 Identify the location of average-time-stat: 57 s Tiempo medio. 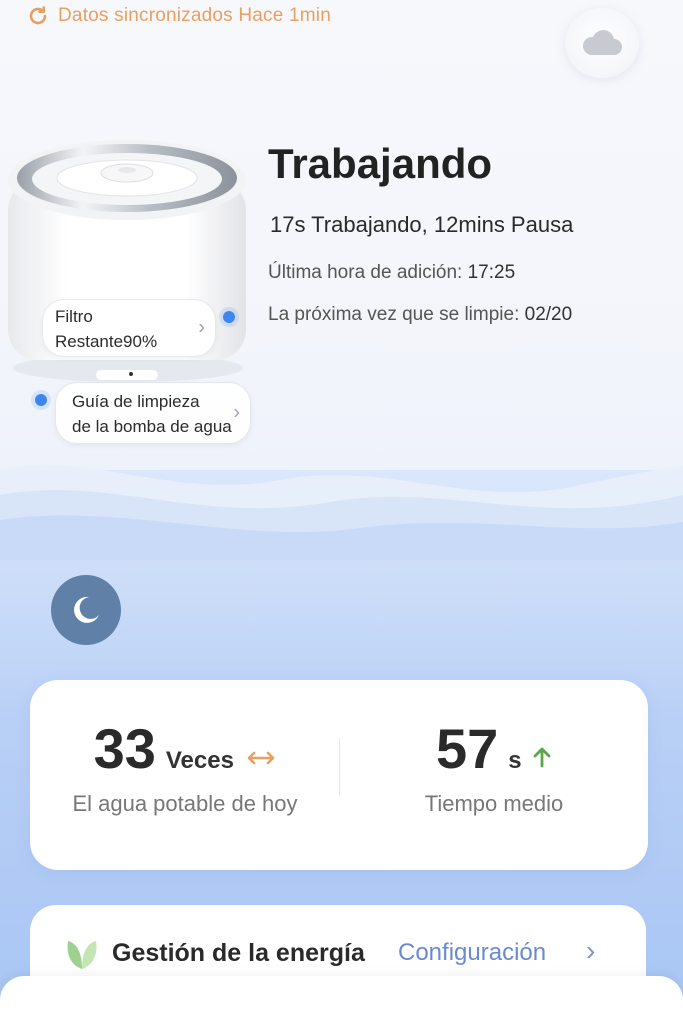
(494, 766).